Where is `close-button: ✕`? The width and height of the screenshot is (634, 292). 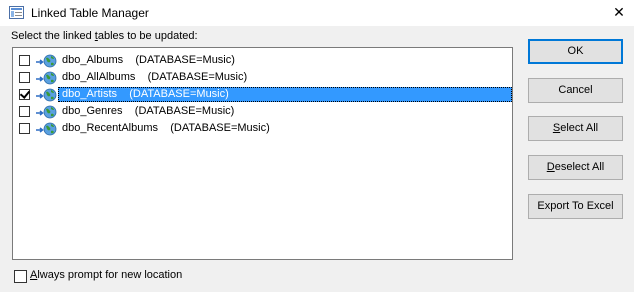 close-button: ✕ is located at coordinates (619, 13).